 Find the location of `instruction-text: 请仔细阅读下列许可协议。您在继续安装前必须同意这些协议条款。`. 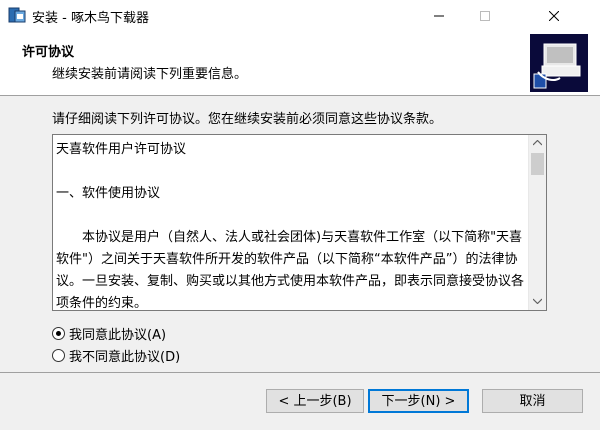

instruction-text: 请仔细阅读下列许可协议。您在继续安装前必须同意这些协议条款。 is located at coordinates (247, 119).